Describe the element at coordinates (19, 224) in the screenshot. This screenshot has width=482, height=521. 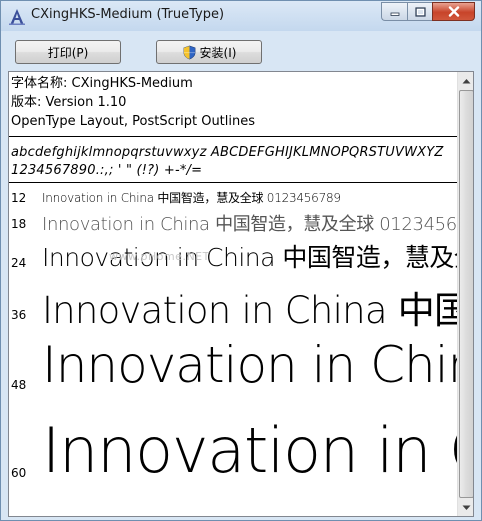
I see `size-label: 18` at that location.